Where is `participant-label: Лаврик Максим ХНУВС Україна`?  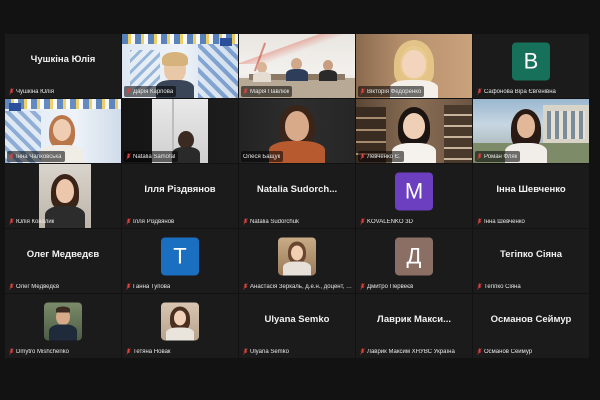 participant-label: Лаврик Максим ХНУВС Україна is located at coordinates (408, 351).